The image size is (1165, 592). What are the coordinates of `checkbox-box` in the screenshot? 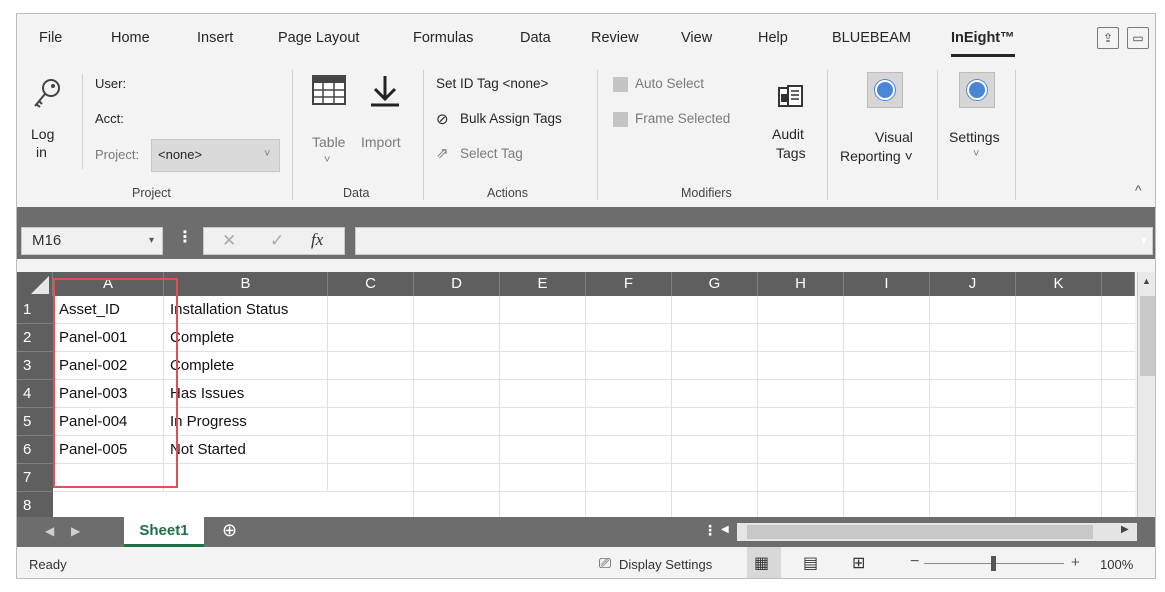 It's located at (620, 84).